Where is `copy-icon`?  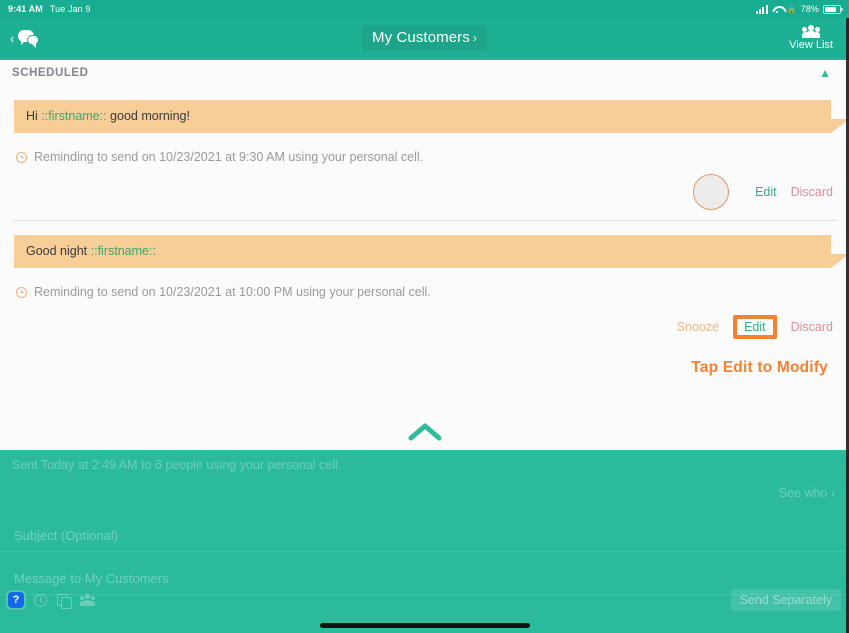 copy-icon is located at coordinates (64, 601).